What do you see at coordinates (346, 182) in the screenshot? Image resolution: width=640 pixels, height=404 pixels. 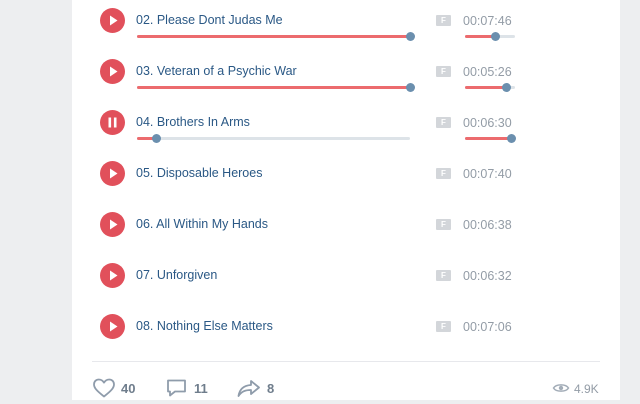 I see `track-row: 05. Disposable Heroes F 00:07:40` at bounding box center [346, 182].